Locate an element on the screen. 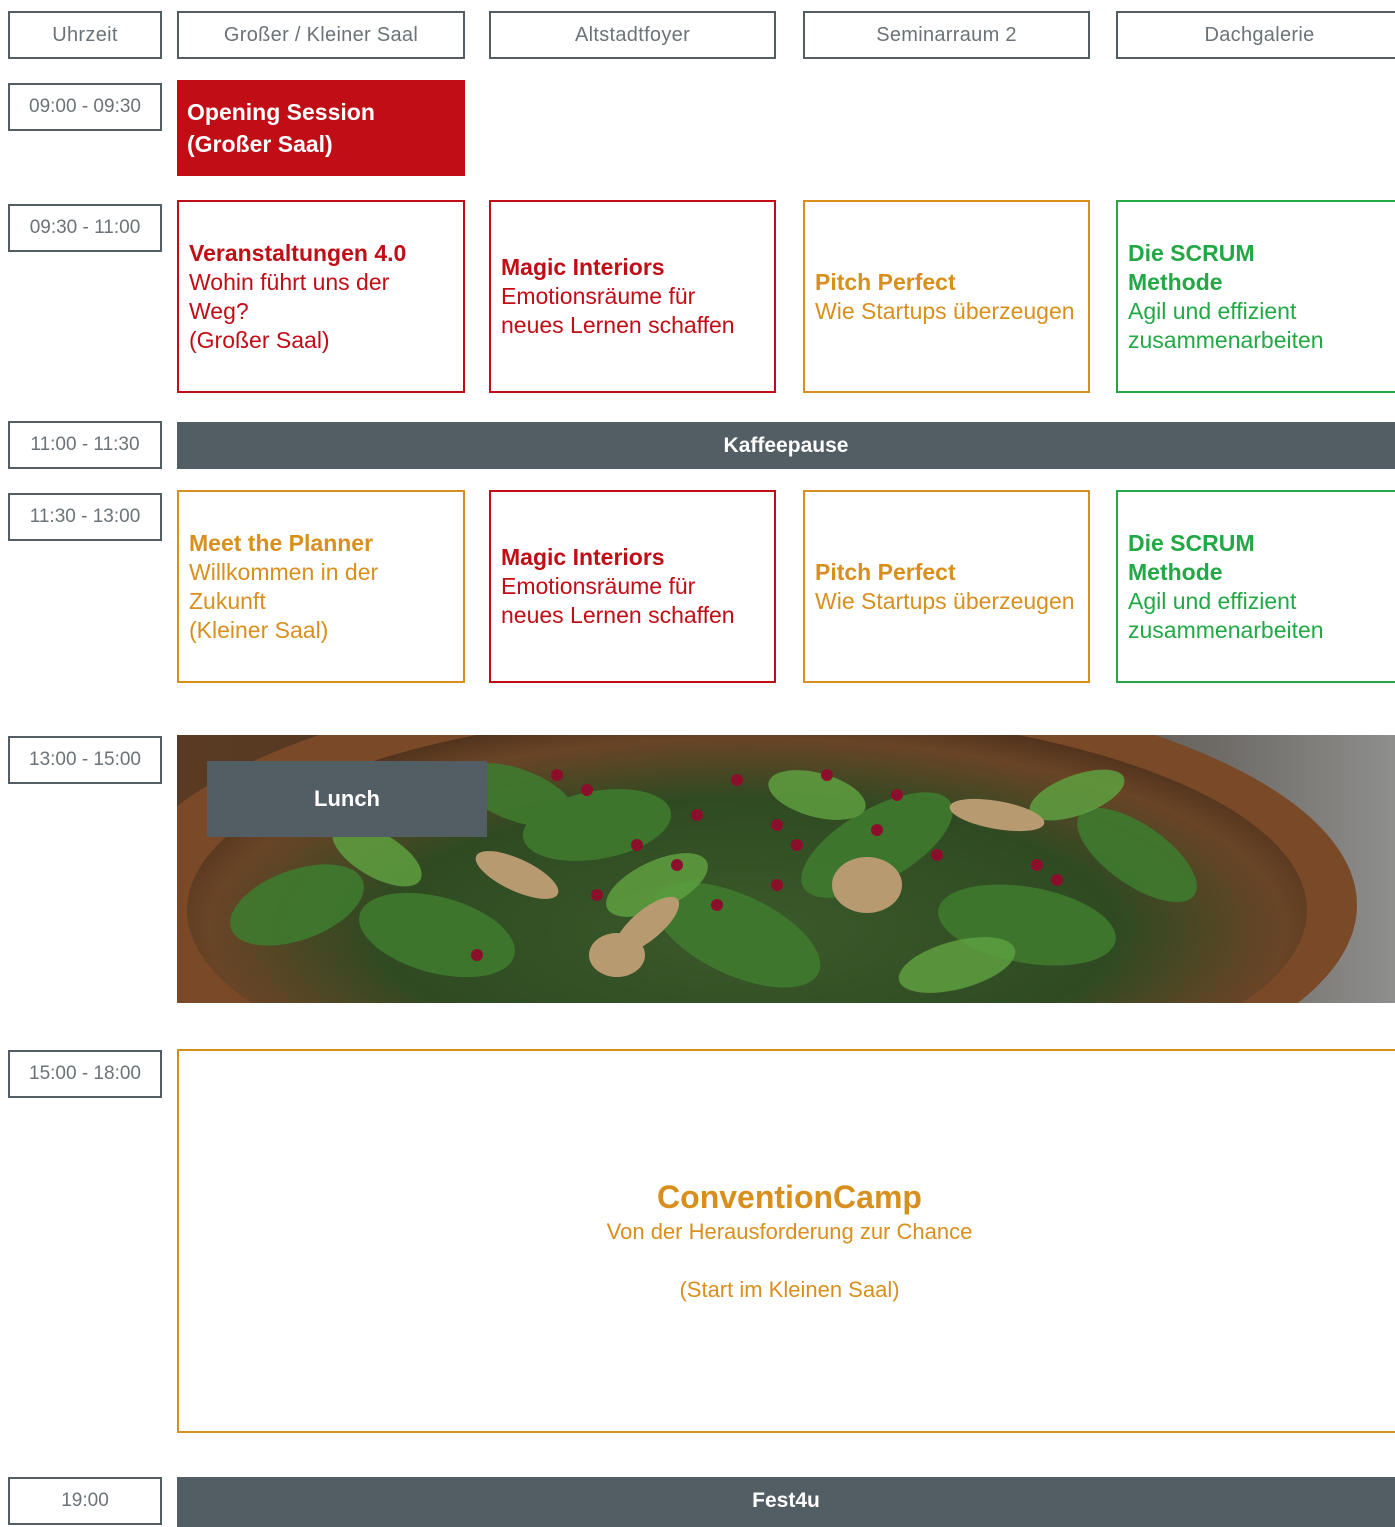 The width and height of the screenshot is (1395, 1527). coffee-break-bar: Kaffeepause is located at coordinates (786, 445).